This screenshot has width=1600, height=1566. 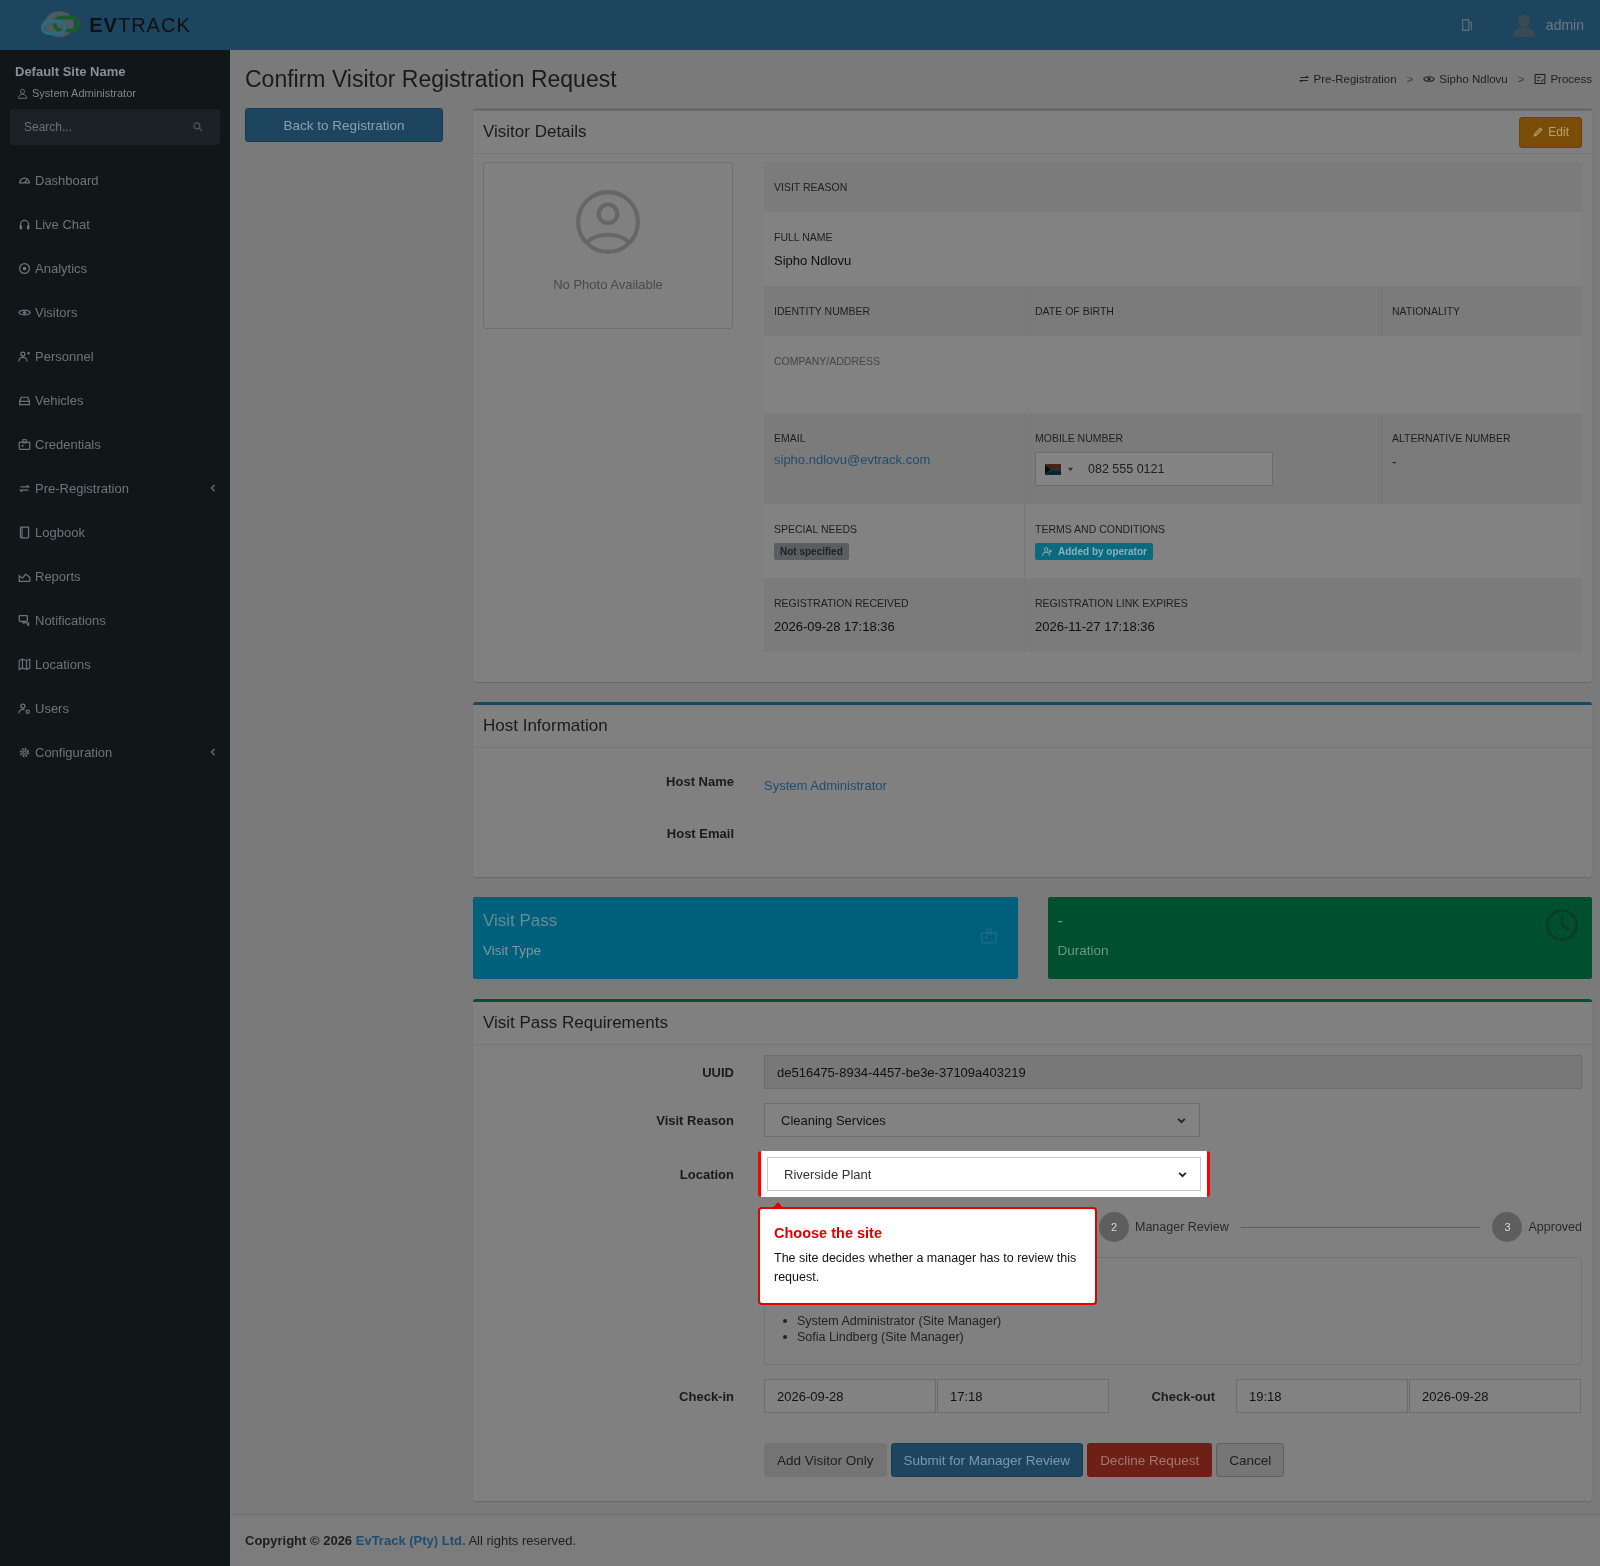 What do you see at coordinates (1075, 311) in the screenshot?
I see `field-label: DATE OF BIRTH` at bounding box center [1075, 311].